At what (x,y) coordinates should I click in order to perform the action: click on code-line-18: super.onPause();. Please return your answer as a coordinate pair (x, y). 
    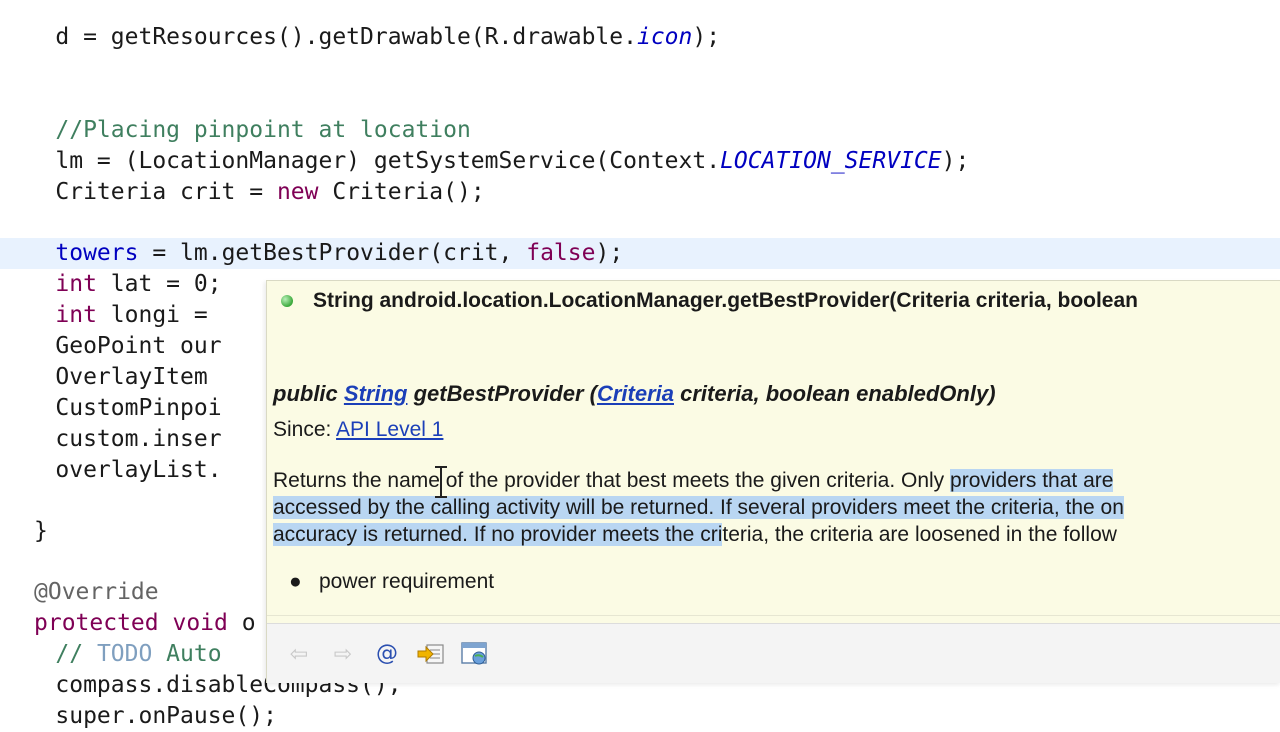
    Looking at the image, I should click on (640, 716).